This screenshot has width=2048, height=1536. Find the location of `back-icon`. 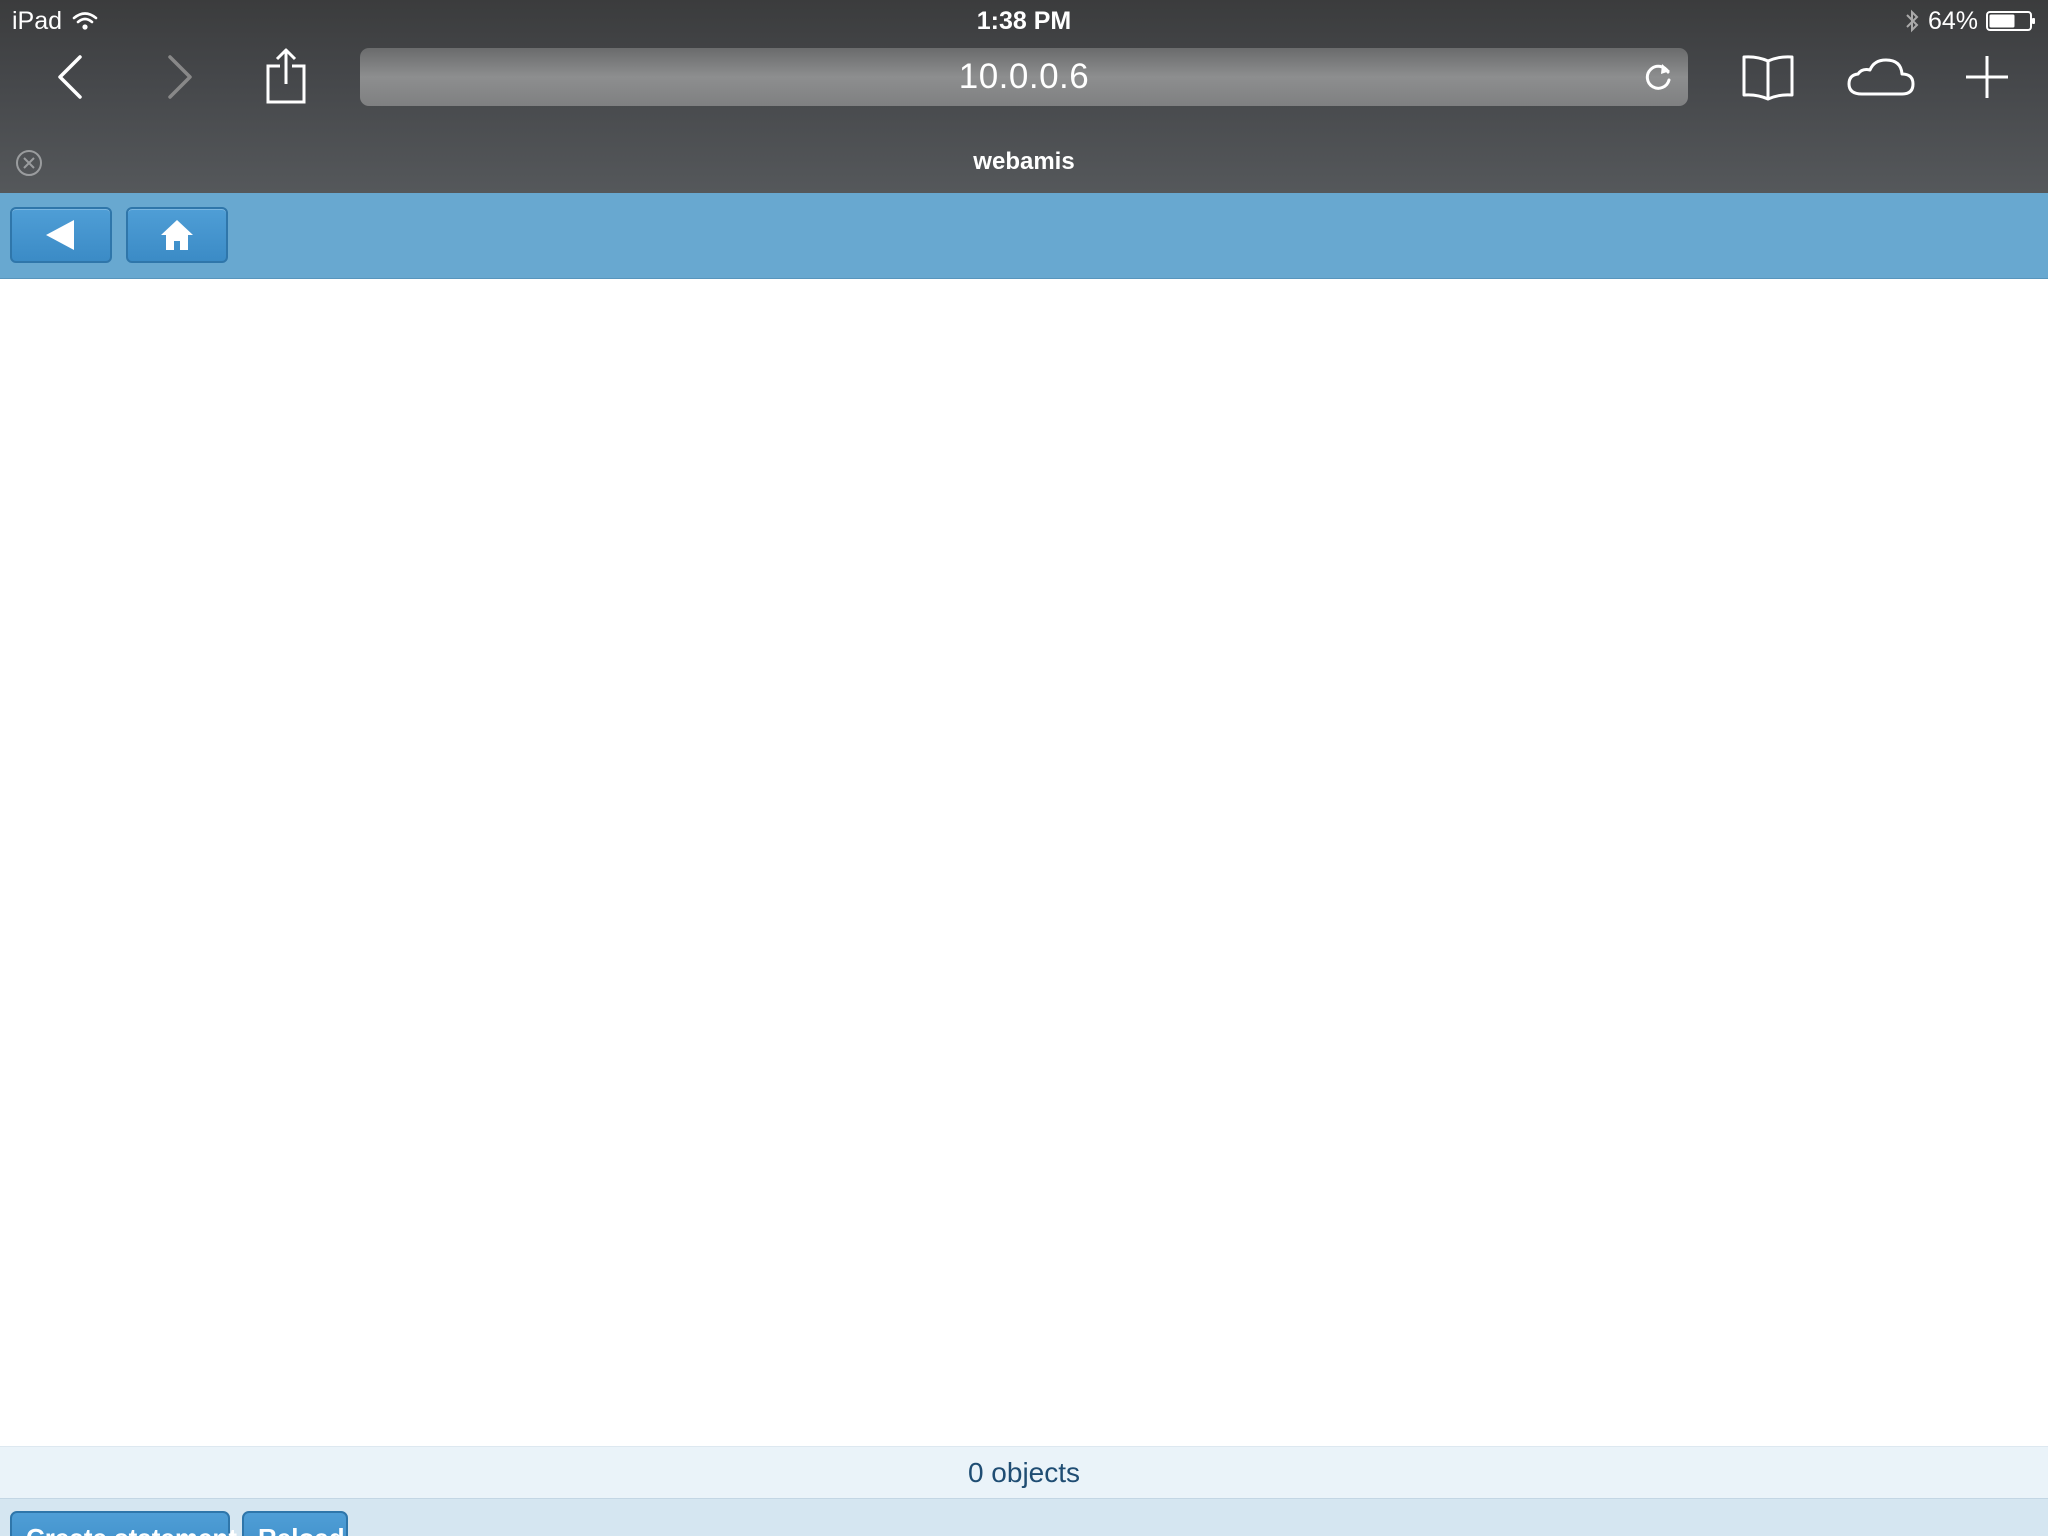

back-icon is located at coordinates (70, 77).